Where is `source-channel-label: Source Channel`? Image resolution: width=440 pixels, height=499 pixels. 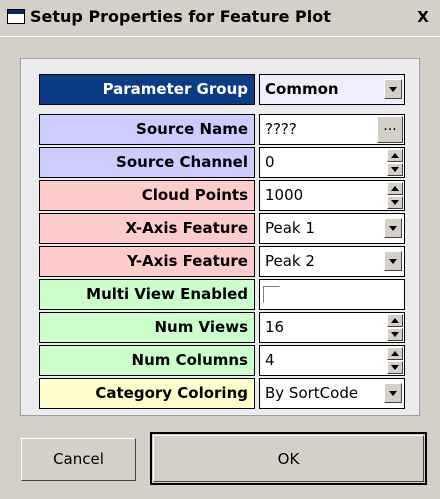
source-channel-label: Source Channel is located at coordinates (147, 162).